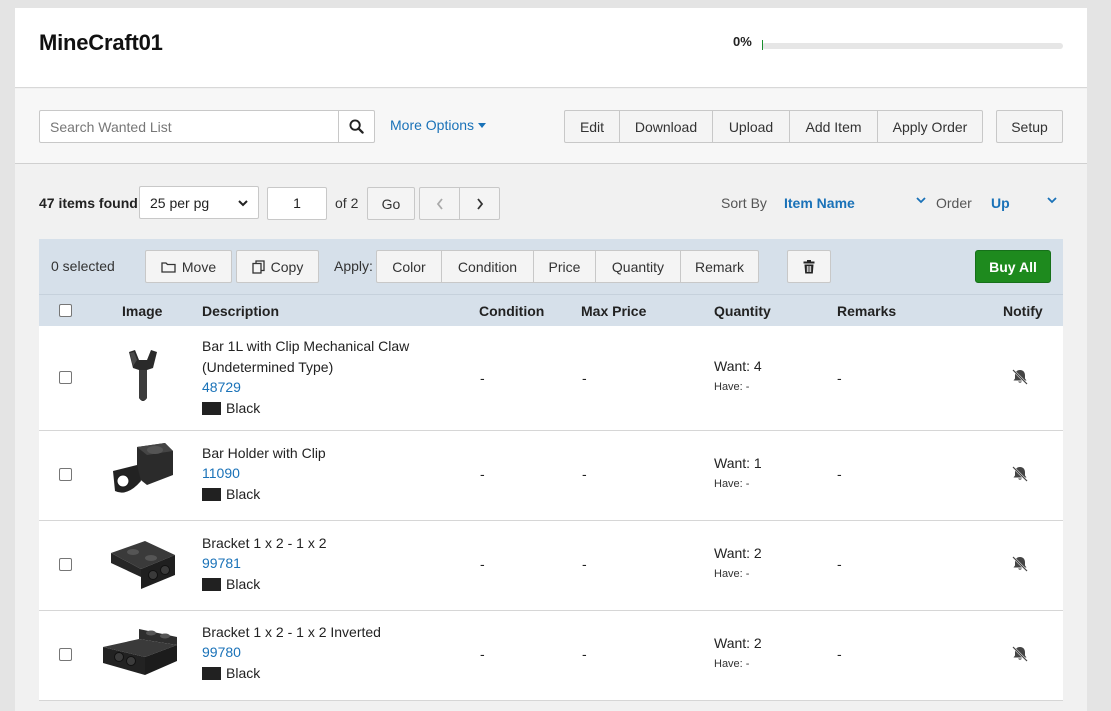 The image size is (1111, 711). I want to click on column-image: Image, so click(142, 311).